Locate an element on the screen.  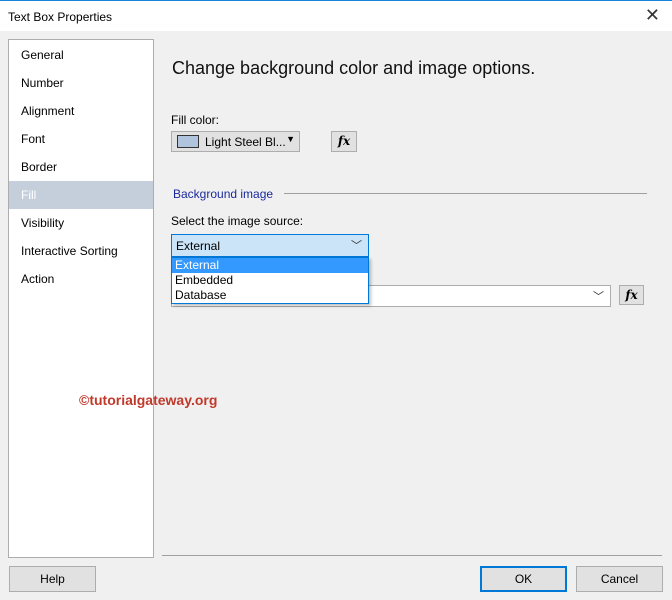
sidebar-item-font: Font is located at coordinates (81, 139).